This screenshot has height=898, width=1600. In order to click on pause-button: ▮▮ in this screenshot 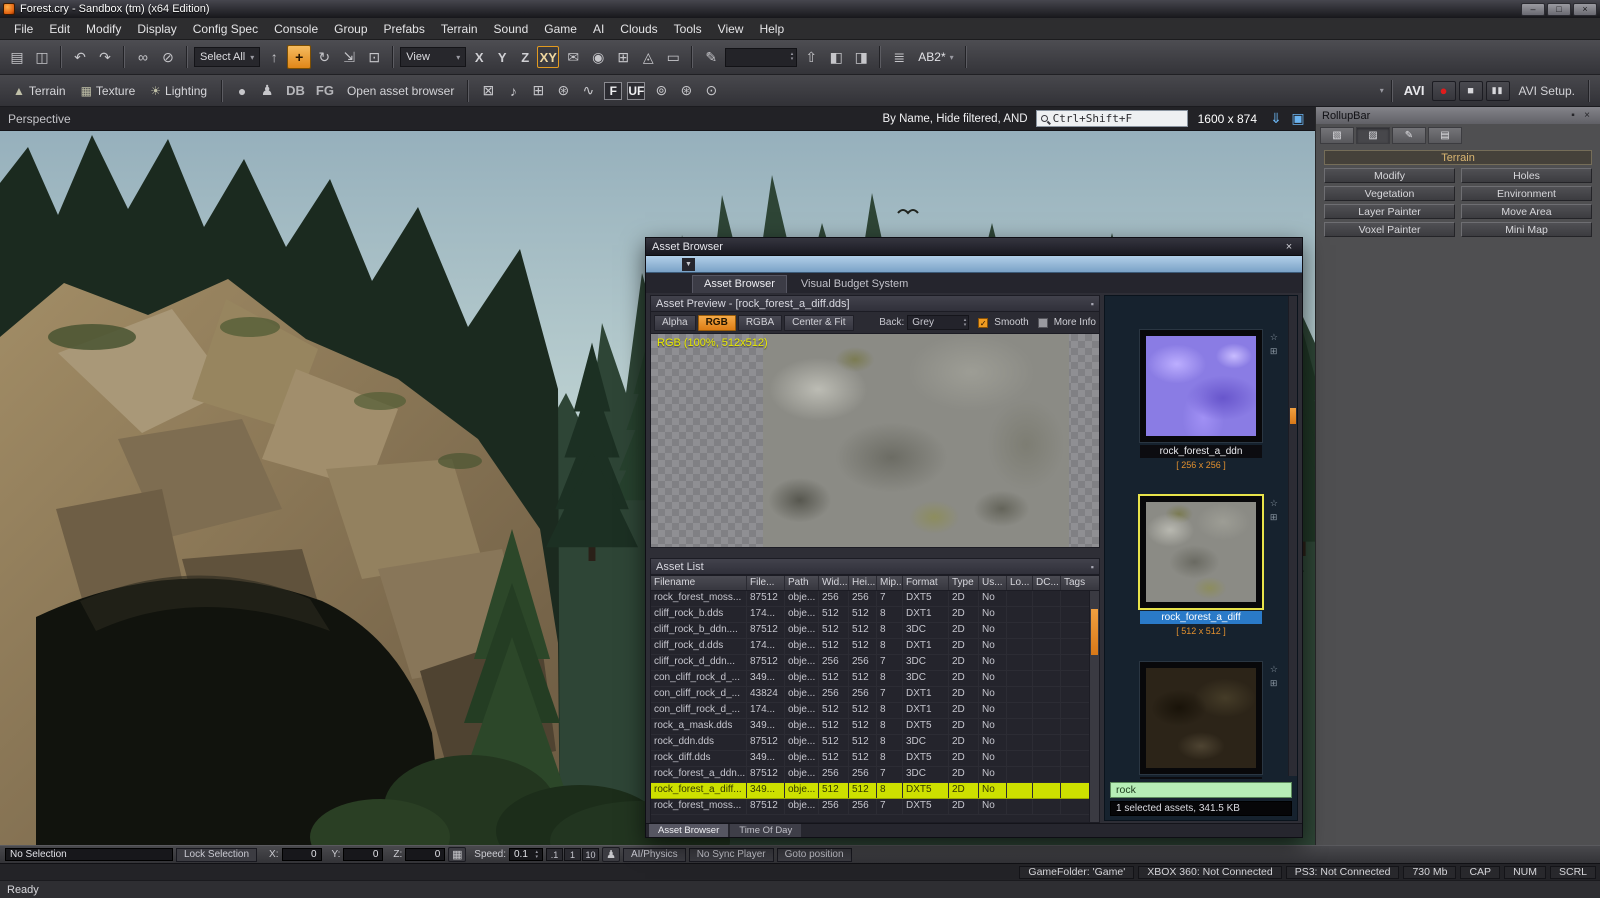, I will do `click(1497, 90)`.